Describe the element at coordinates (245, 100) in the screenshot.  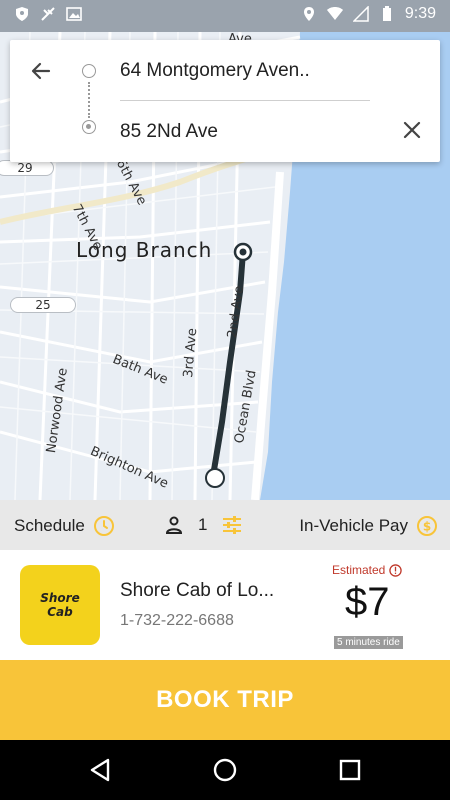
I see `address-divider` at that location.